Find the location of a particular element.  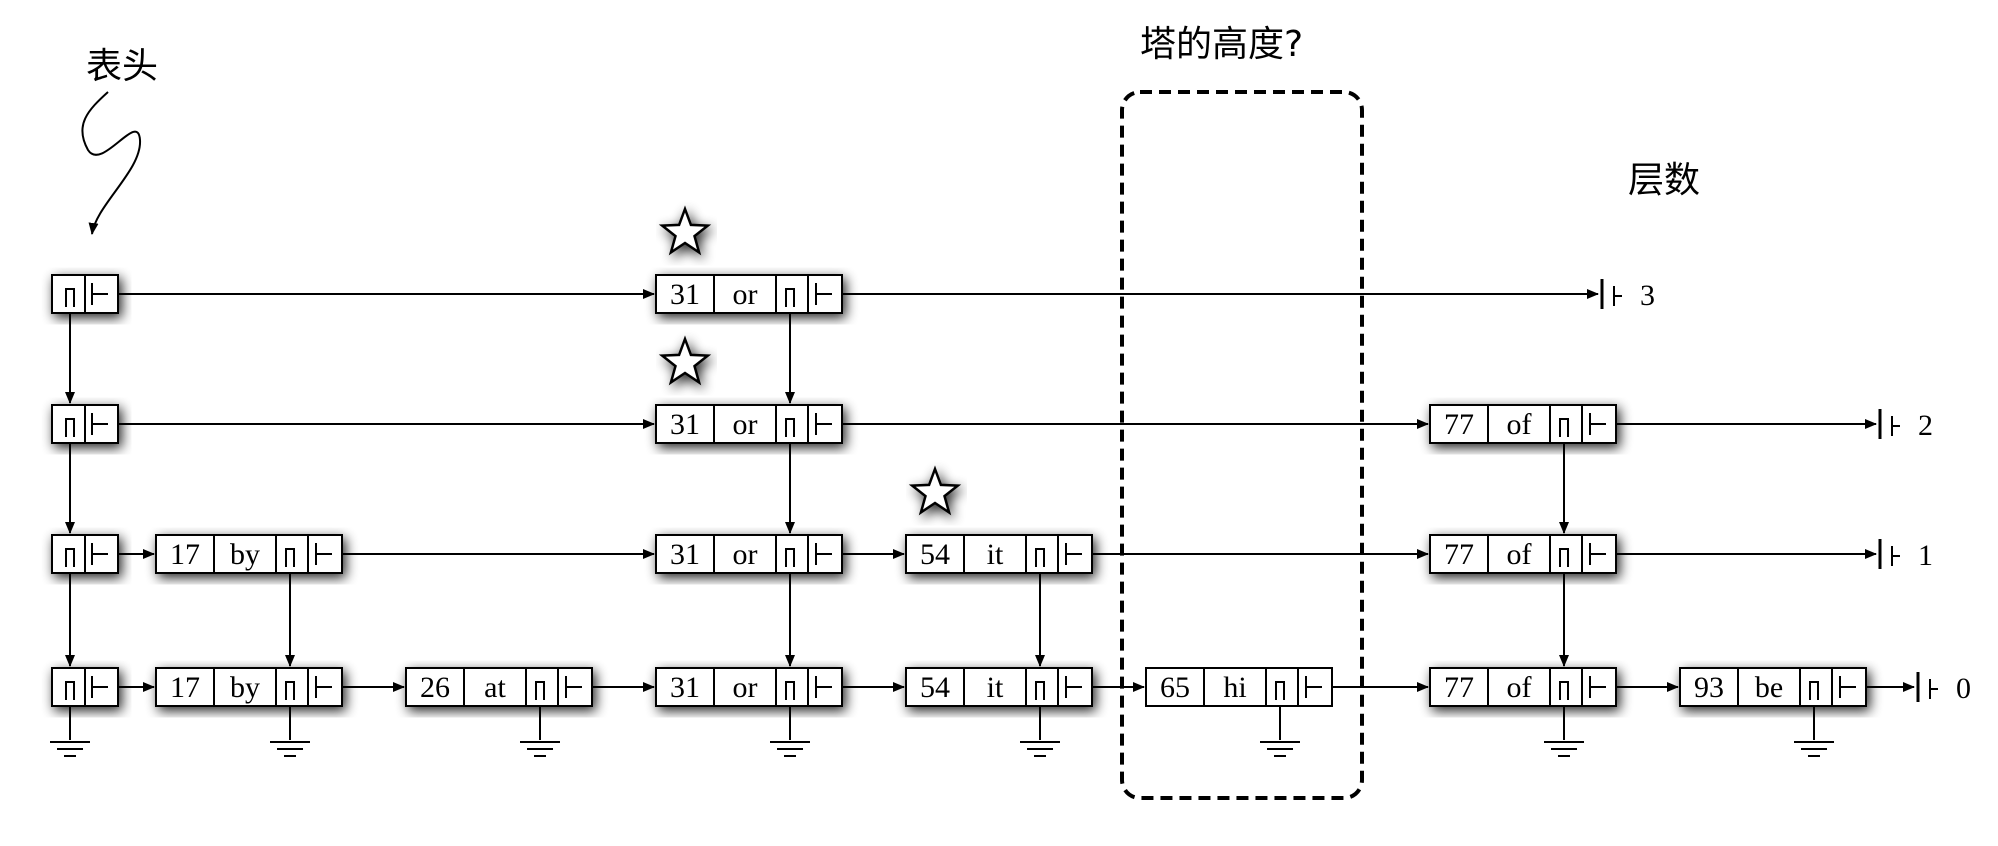

node-hi-level-0: 65 hi is located at coordinates (1239, 687).